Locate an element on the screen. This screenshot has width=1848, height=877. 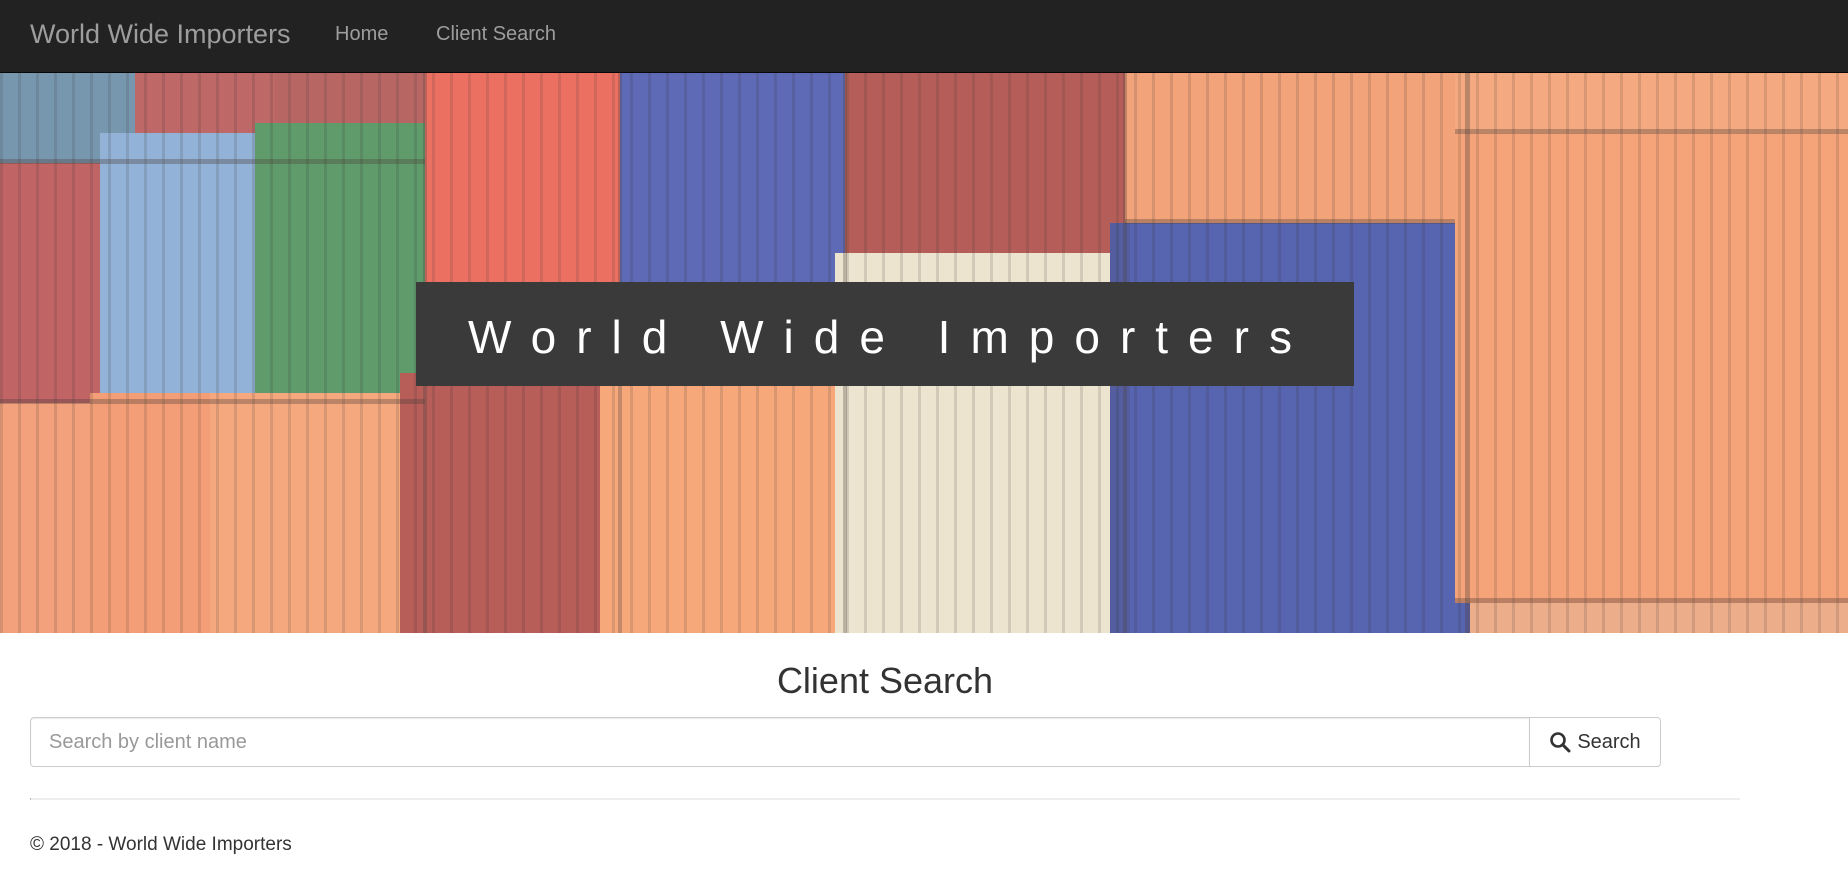
hero-title-box: World Wide Importers is located at coordinates (885, 334).